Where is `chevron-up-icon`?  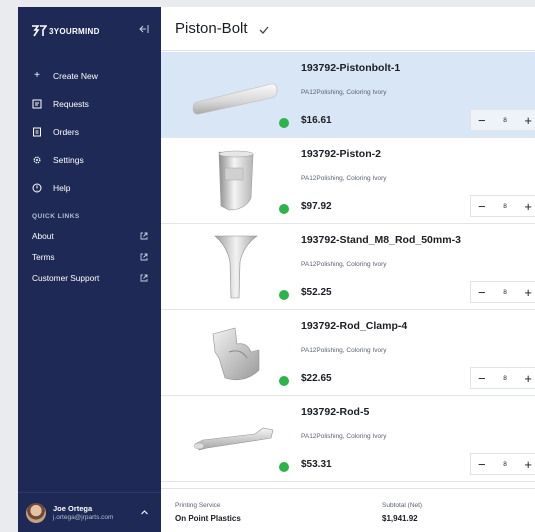 chevron-up-icon is located at coordinates (144, 512).